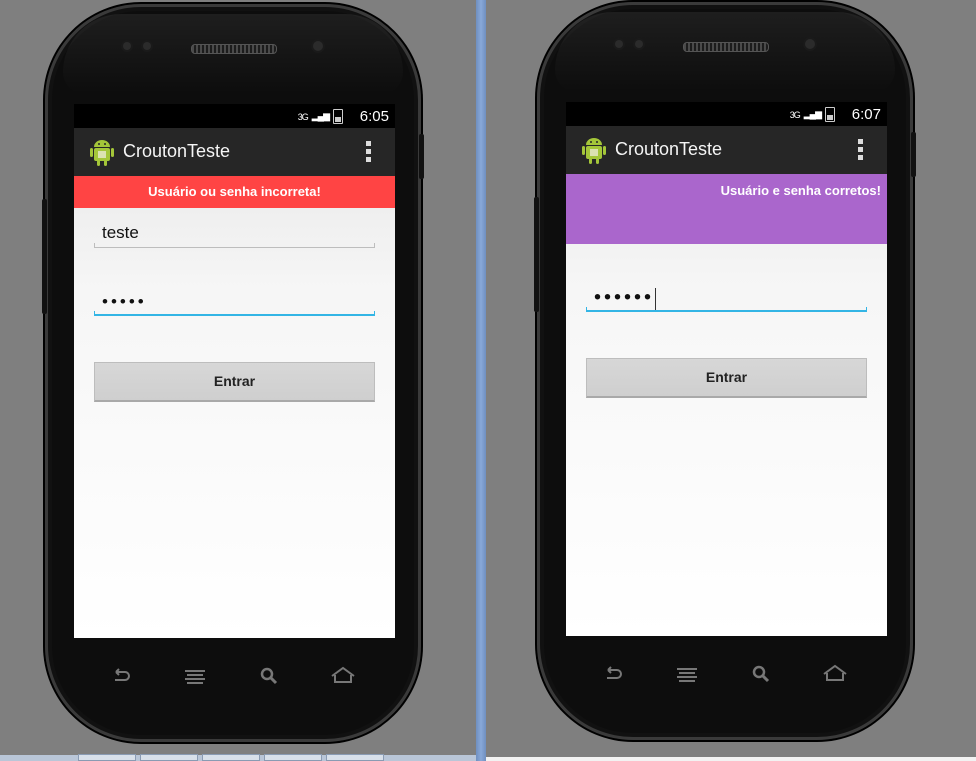 The image size is (976, 761). What do you see at coordinates (726, 114) in the screenshot?
I see `status-bar: 3G ▂▄▆ 6:07` at bounding box center [726, 114].